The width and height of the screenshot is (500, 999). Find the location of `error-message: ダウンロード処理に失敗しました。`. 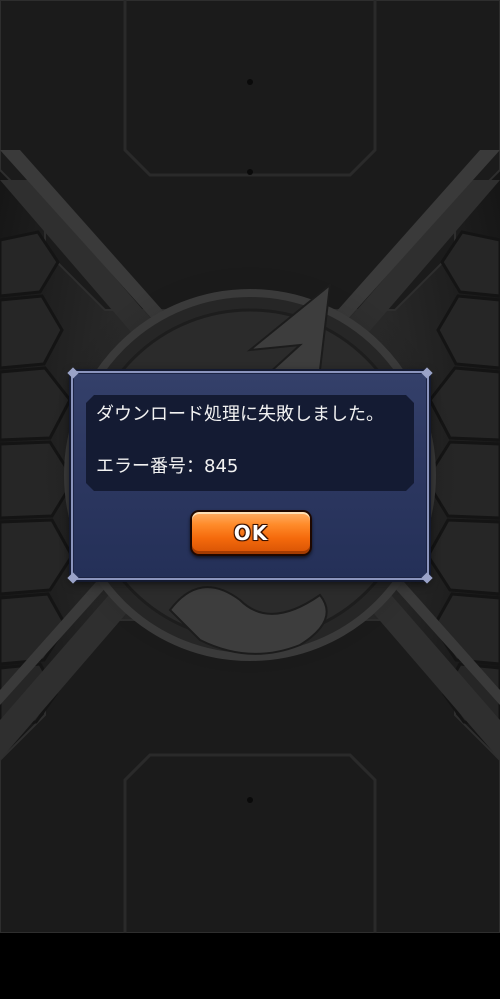

error-message: ダウンロード処理に失敗しました。 is located at coordinates (240, 414).